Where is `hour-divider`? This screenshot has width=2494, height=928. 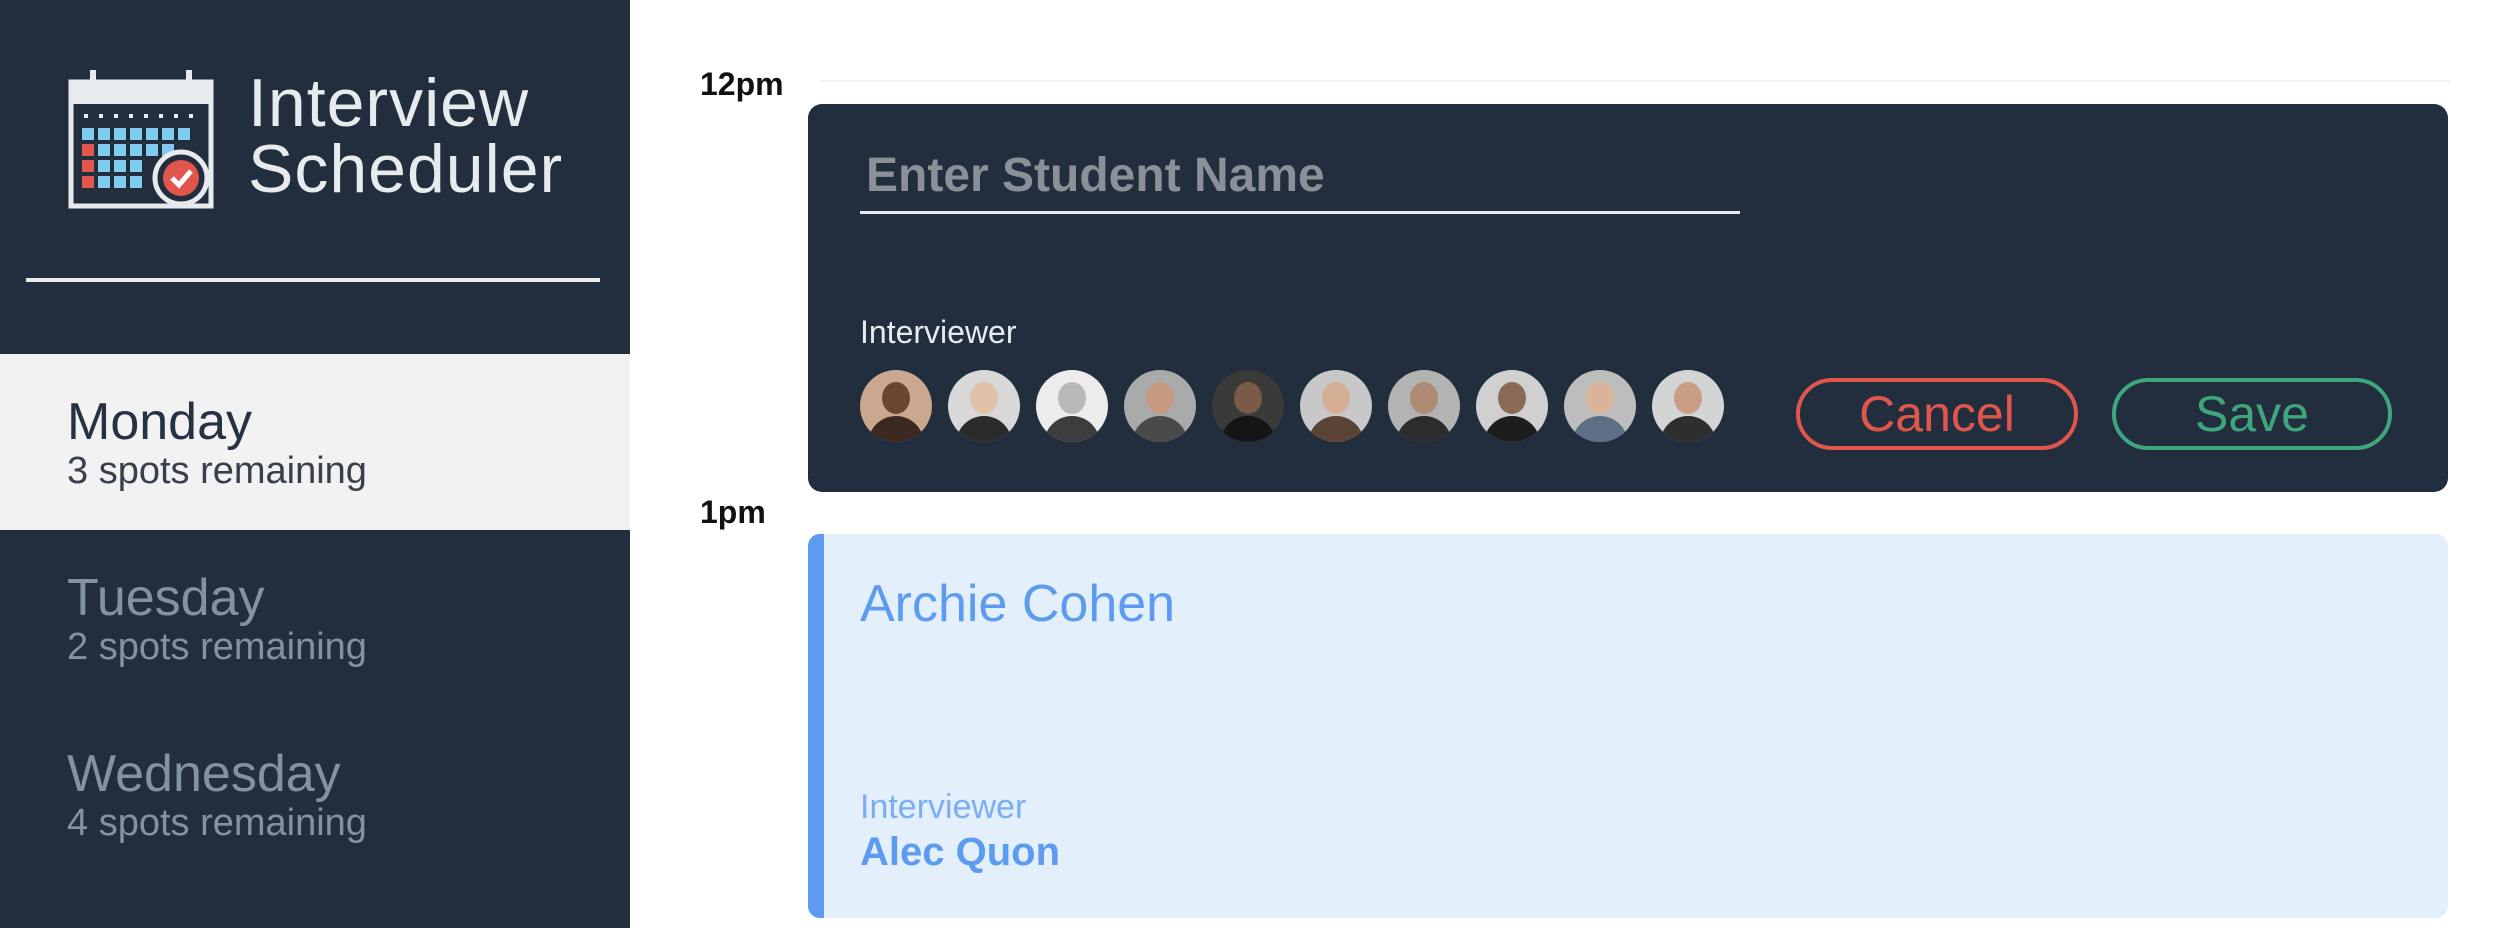 hour-divider is located at coordinates (1635, 81).